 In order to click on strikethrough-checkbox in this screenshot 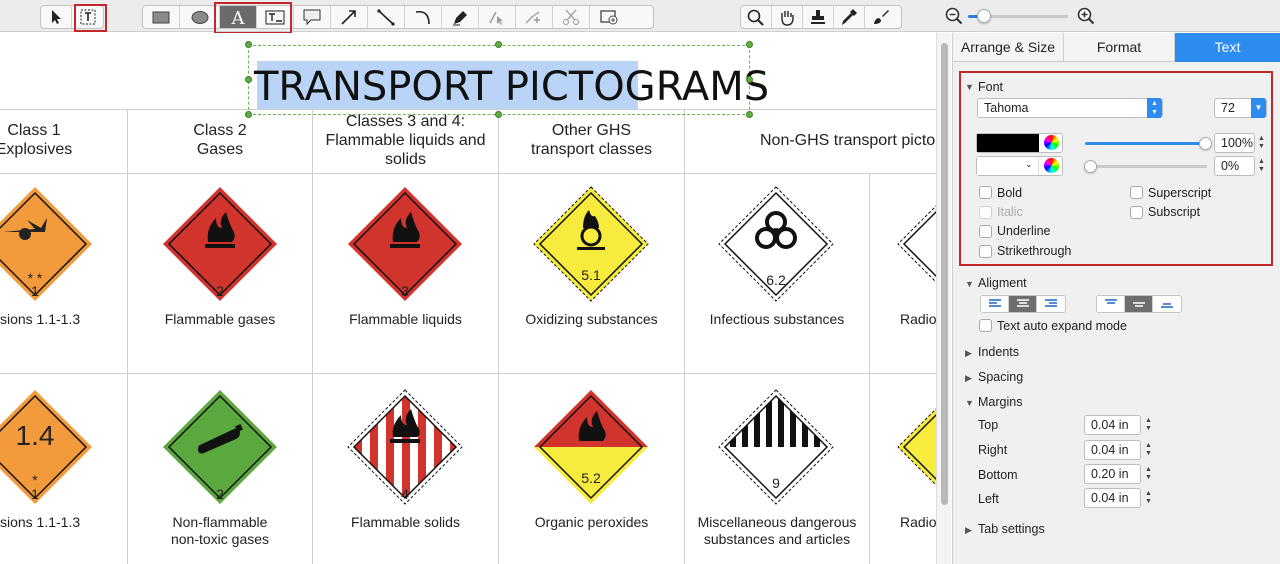, I will do `click(985, 251)`.